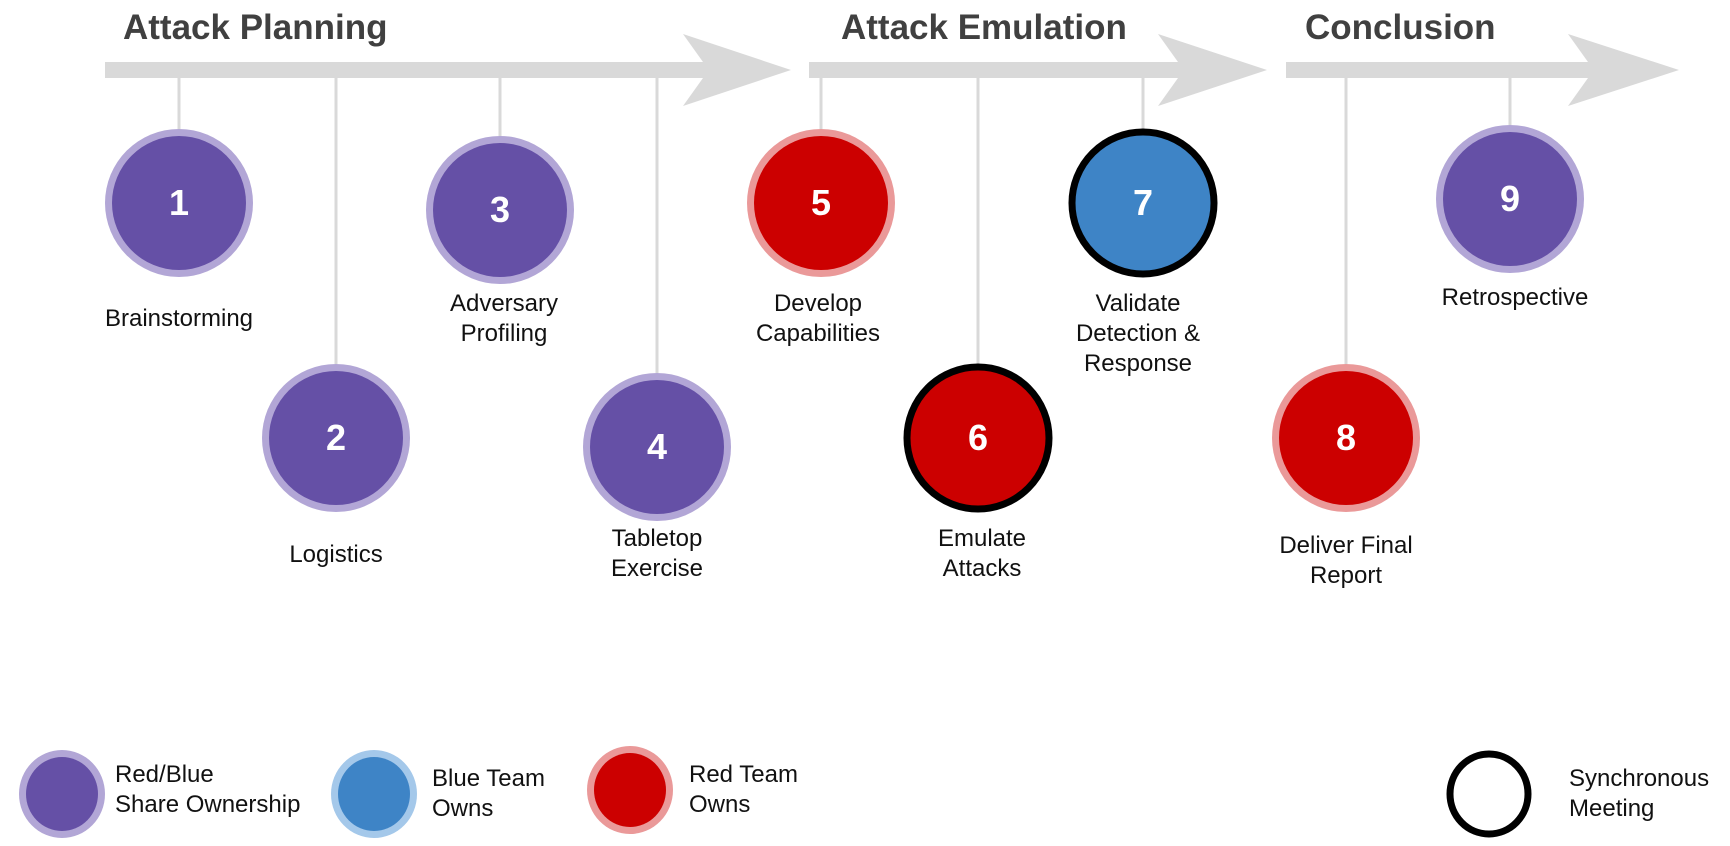 The height and width of the screenshot is (846, 1730). I want to click on legend-label-sync: Synchronous Meeting, so click(1639, 793).